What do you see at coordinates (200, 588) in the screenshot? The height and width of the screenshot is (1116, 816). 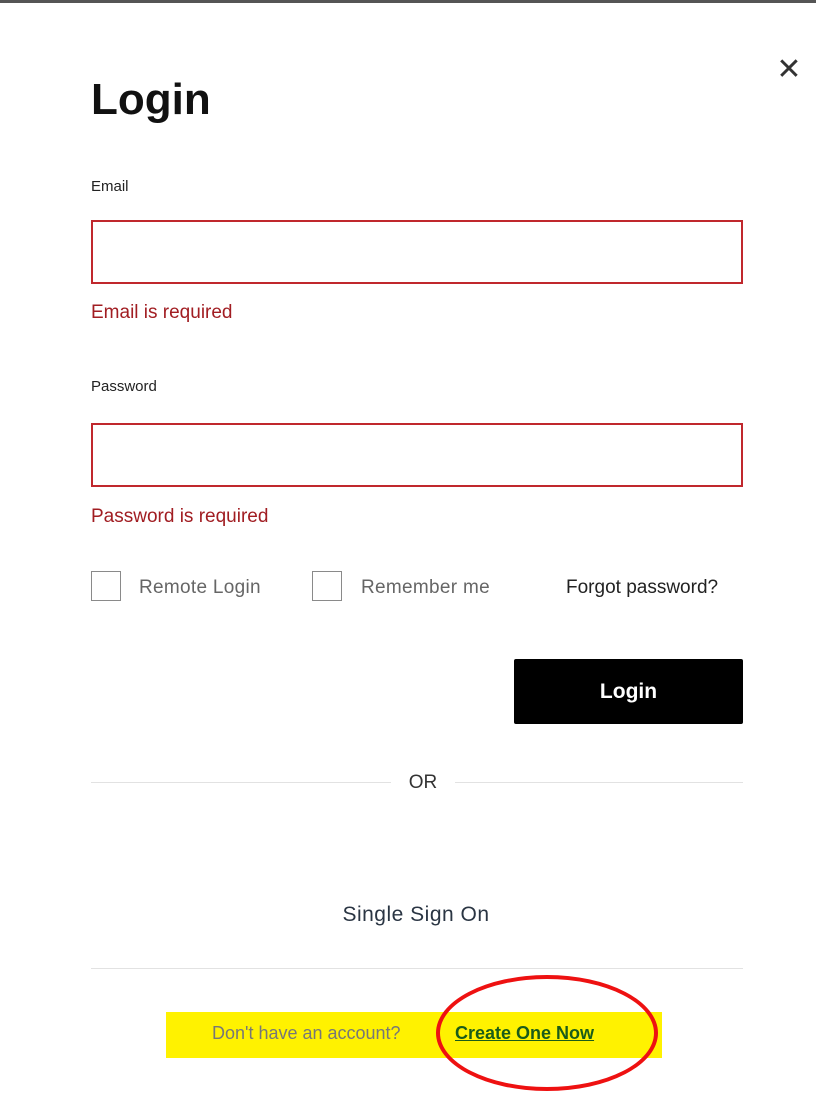 I see `remote-login-label: Remote Login` at bounding box center [200, 588].